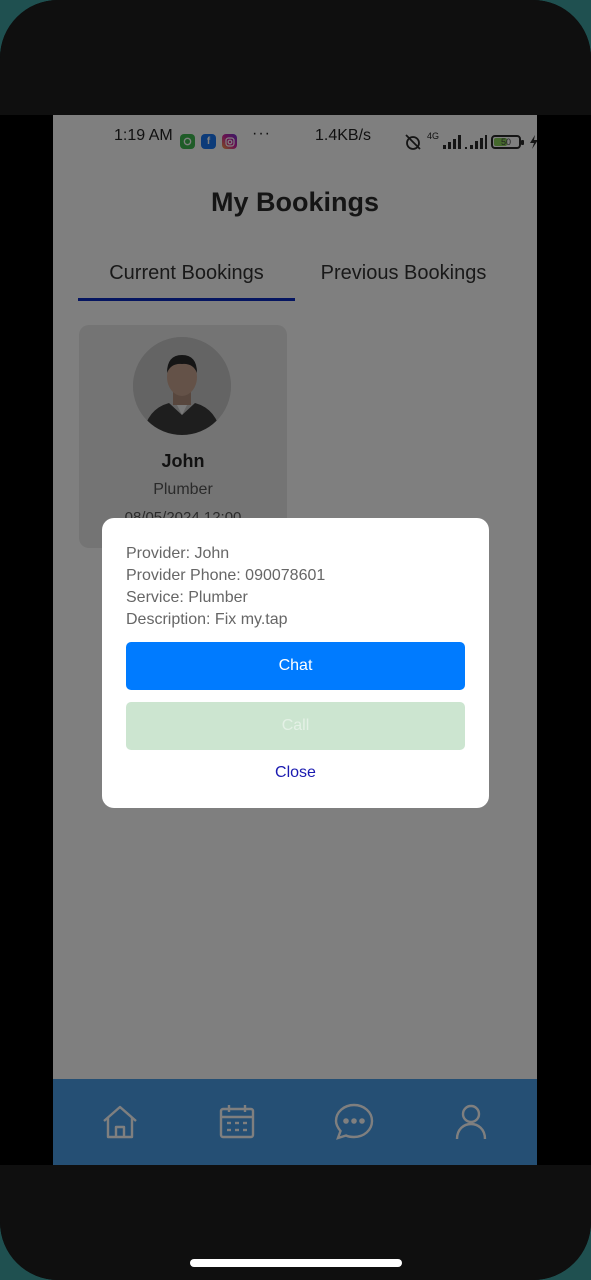 This screenshot has height=1280, width=591. I want to click on right-bezel, so click(564, 640).